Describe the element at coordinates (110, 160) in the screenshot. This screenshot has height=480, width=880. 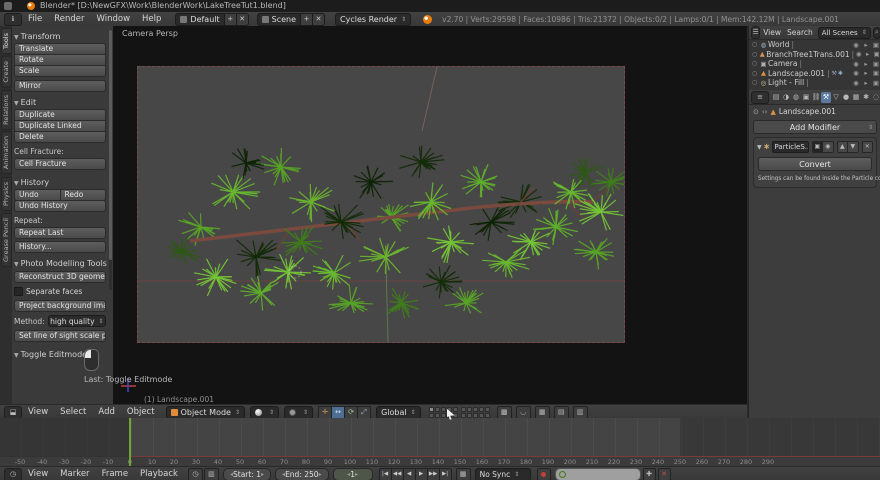
I see `tool-shelf-scrollbar` at that location.